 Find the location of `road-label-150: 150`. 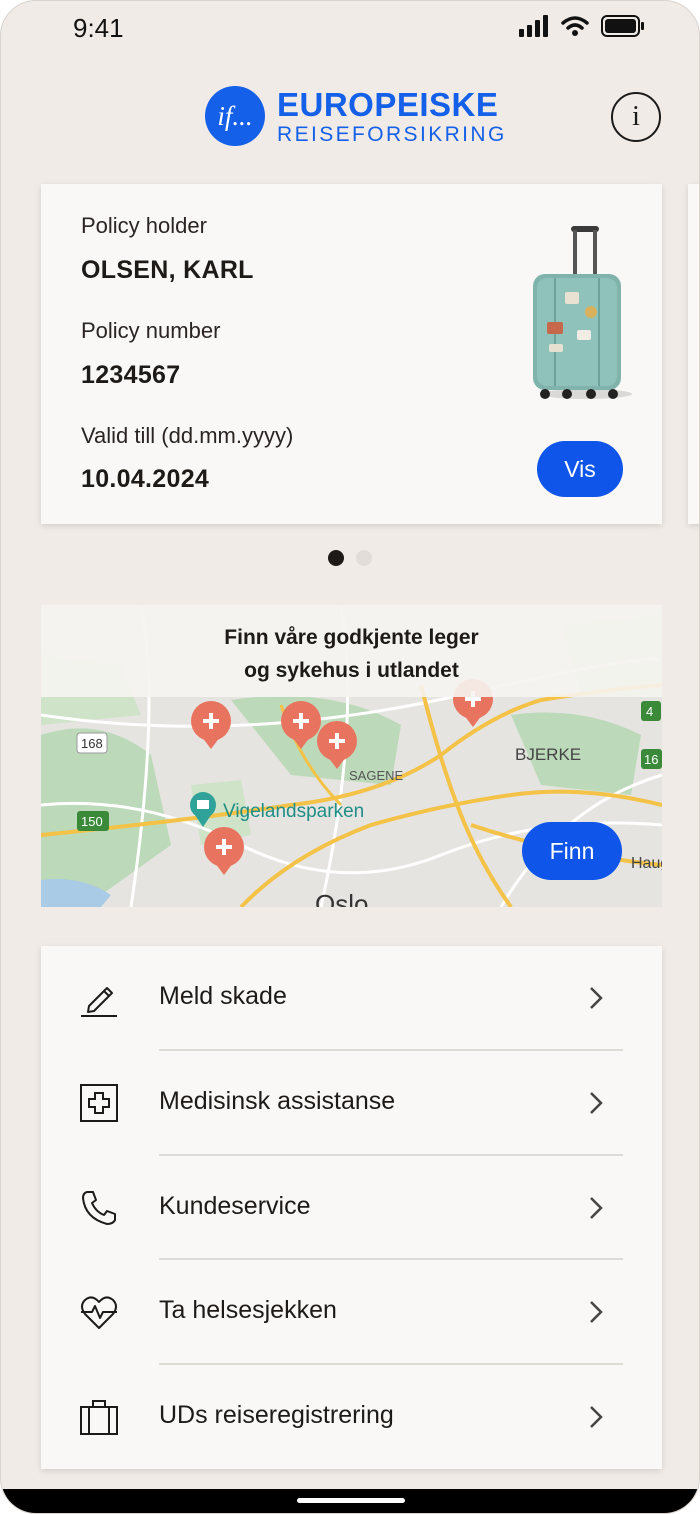

road-label-150: 150 is located at coordinates (92, 821).